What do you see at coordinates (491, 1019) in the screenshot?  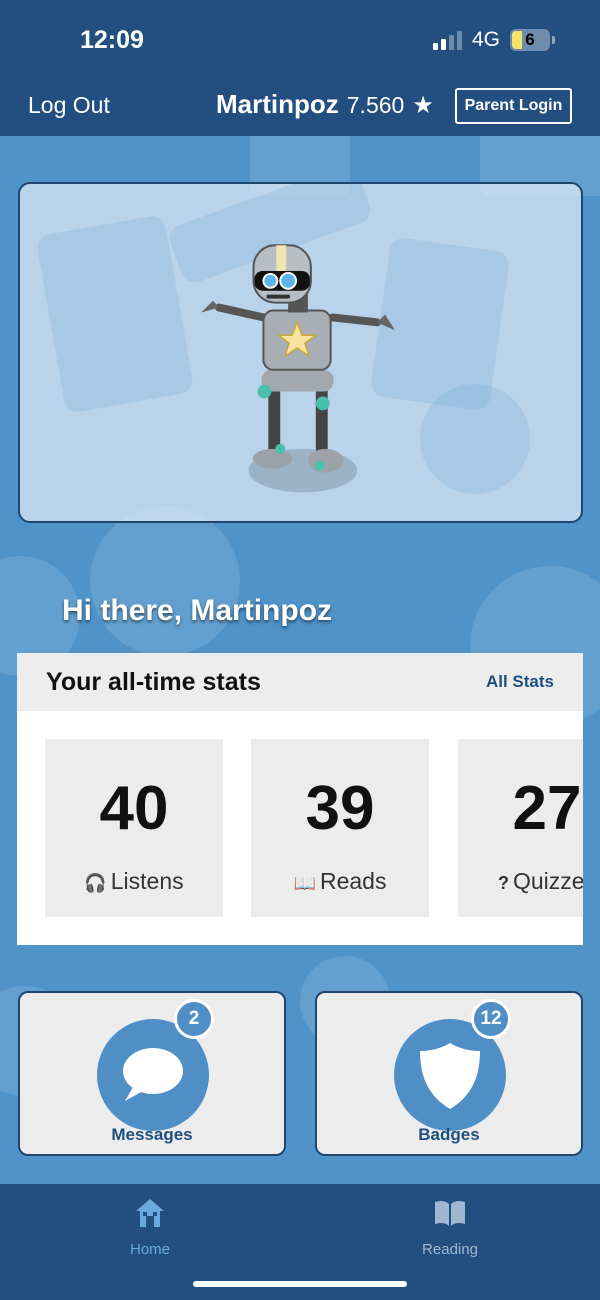 I see `badges-count-badge: 12` at bounding box center [491, 1019].